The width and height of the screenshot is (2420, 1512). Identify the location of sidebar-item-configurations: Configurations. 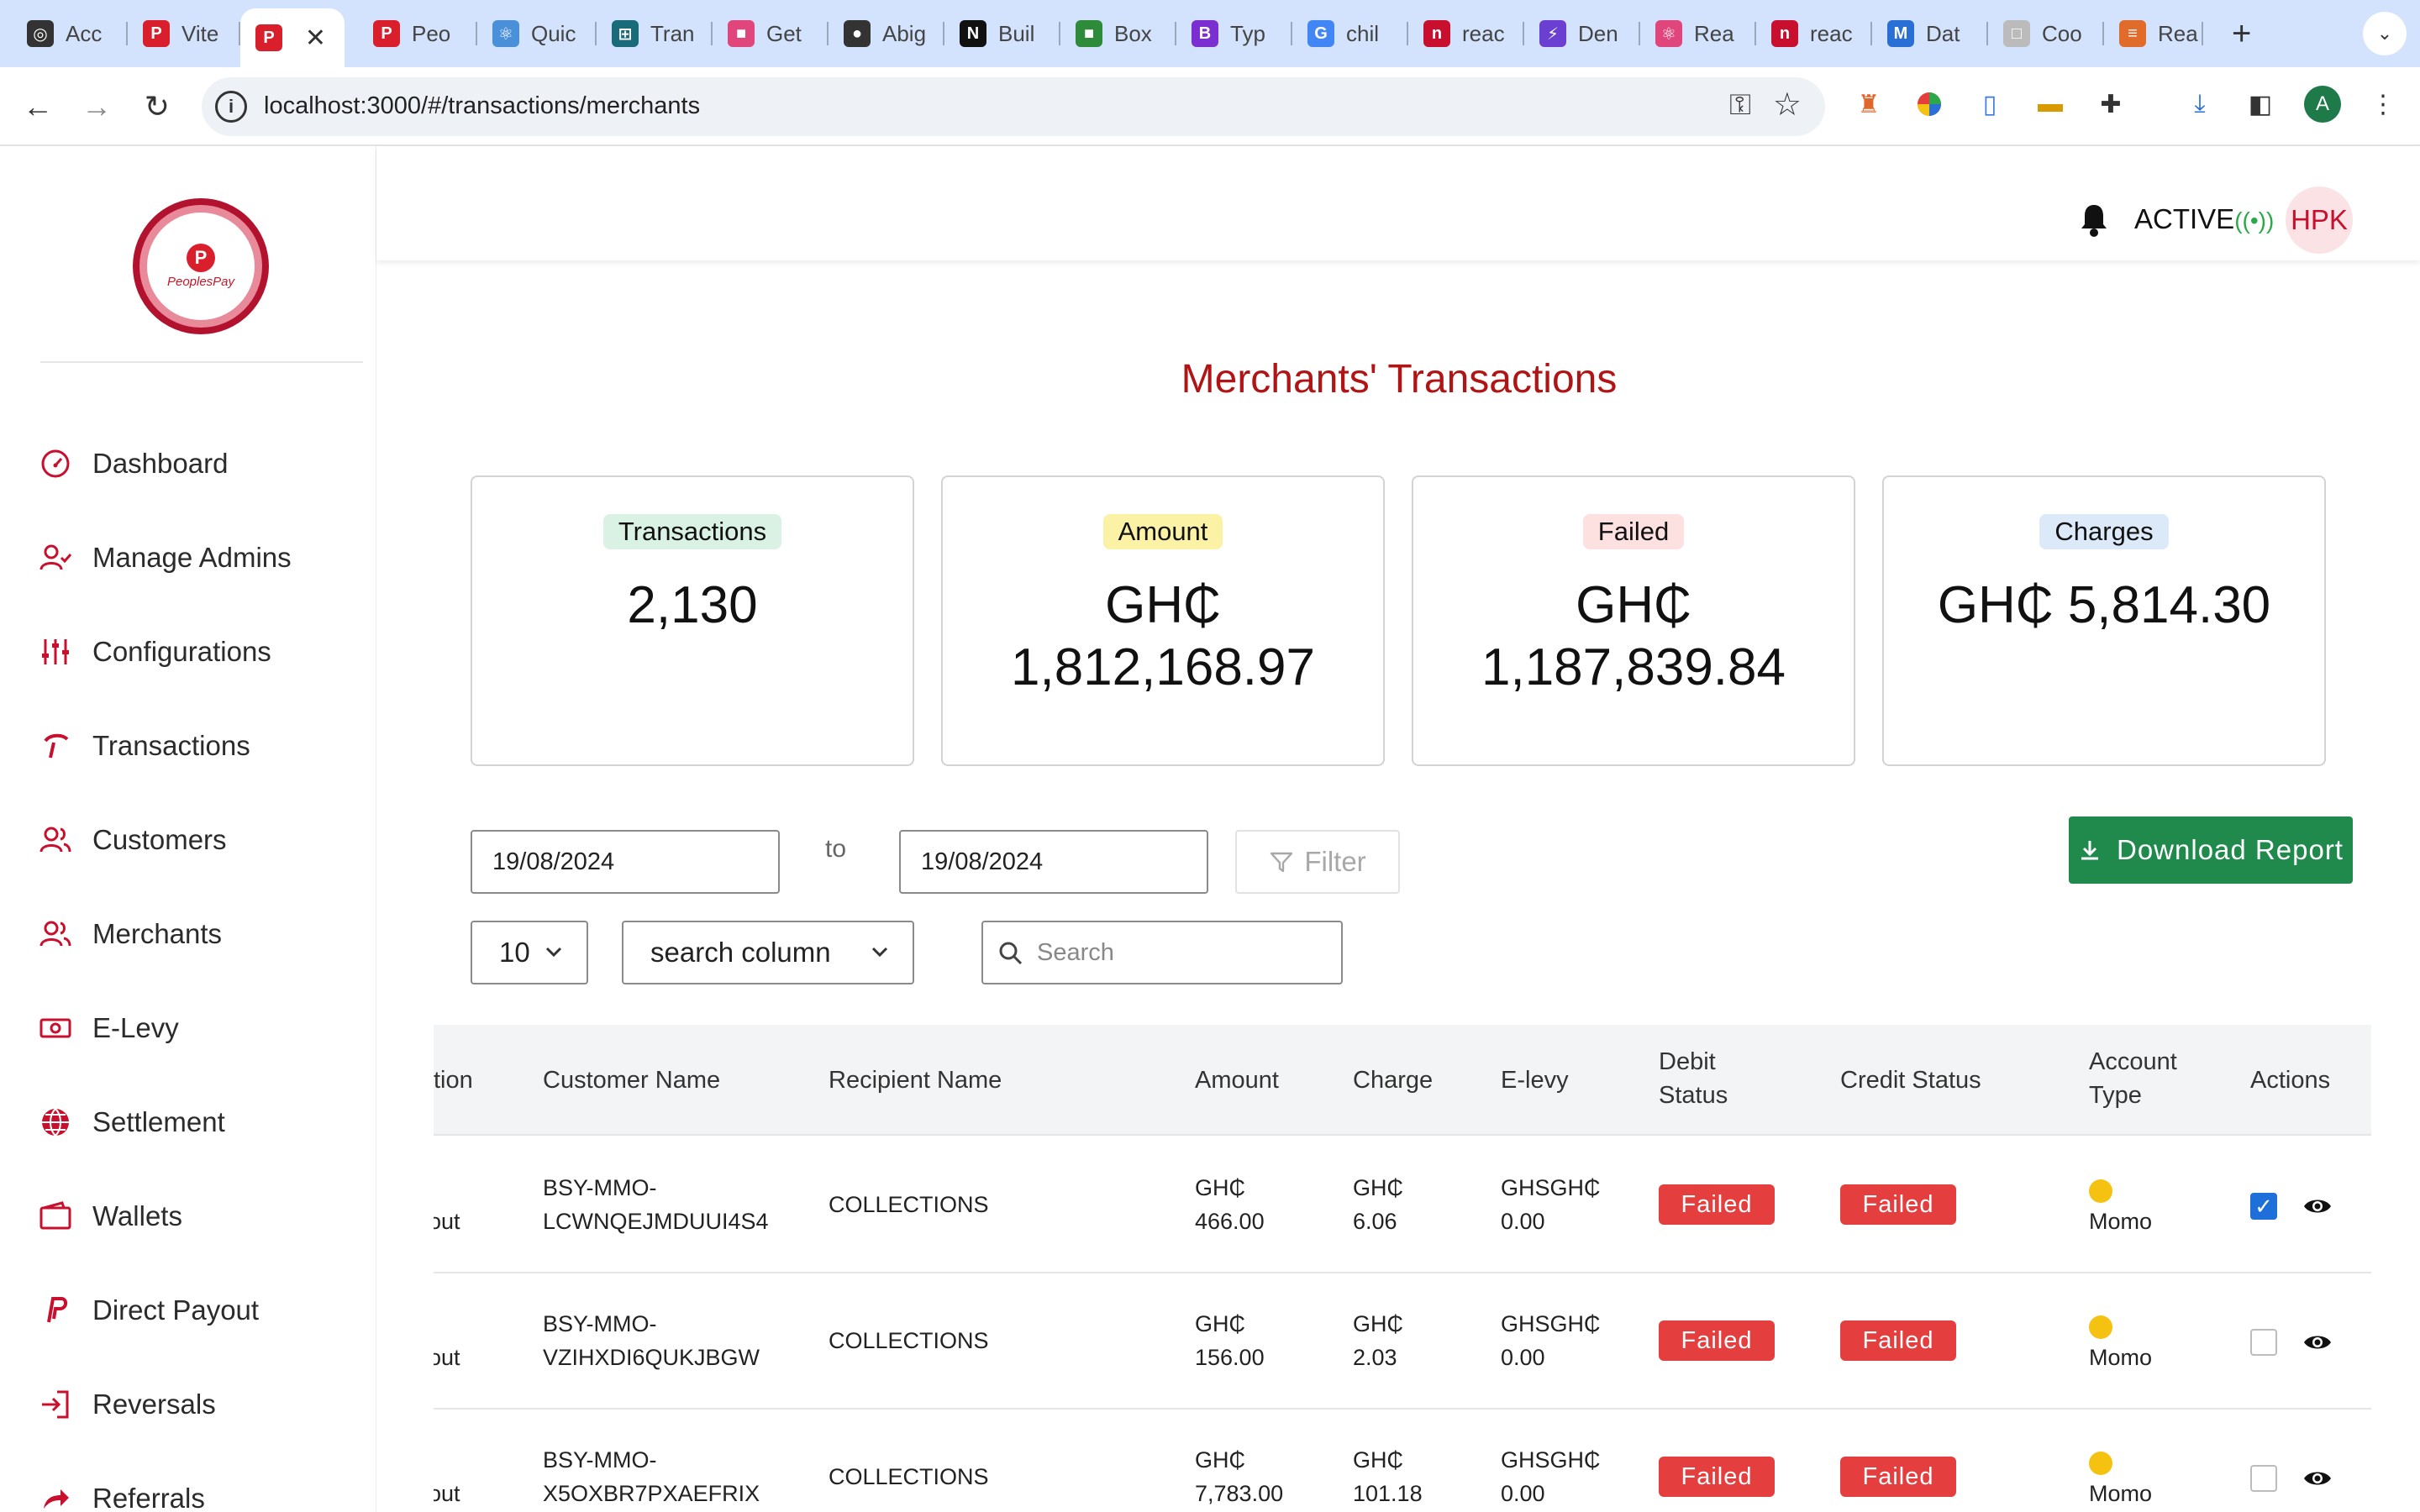
(201, 652).